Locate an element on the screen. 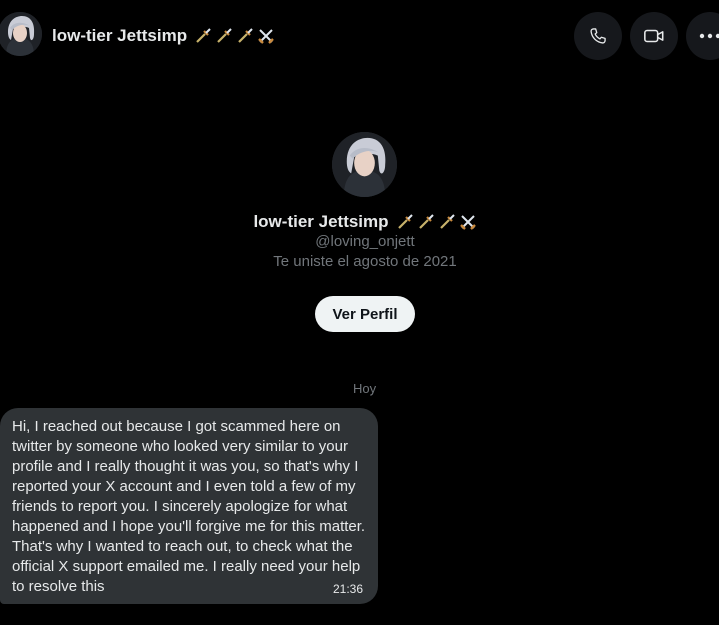  video-icon is located at coordinates (654, 36).